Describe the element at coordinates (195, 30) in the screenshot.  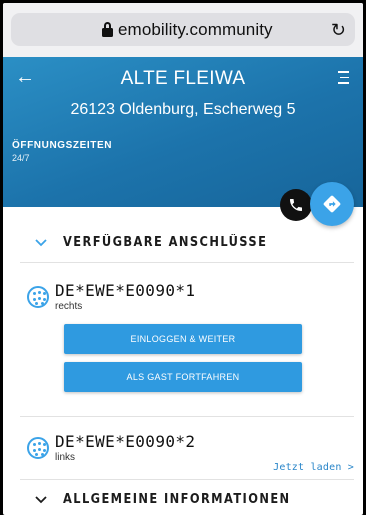
I see `url-text: emobility.community` at that location.